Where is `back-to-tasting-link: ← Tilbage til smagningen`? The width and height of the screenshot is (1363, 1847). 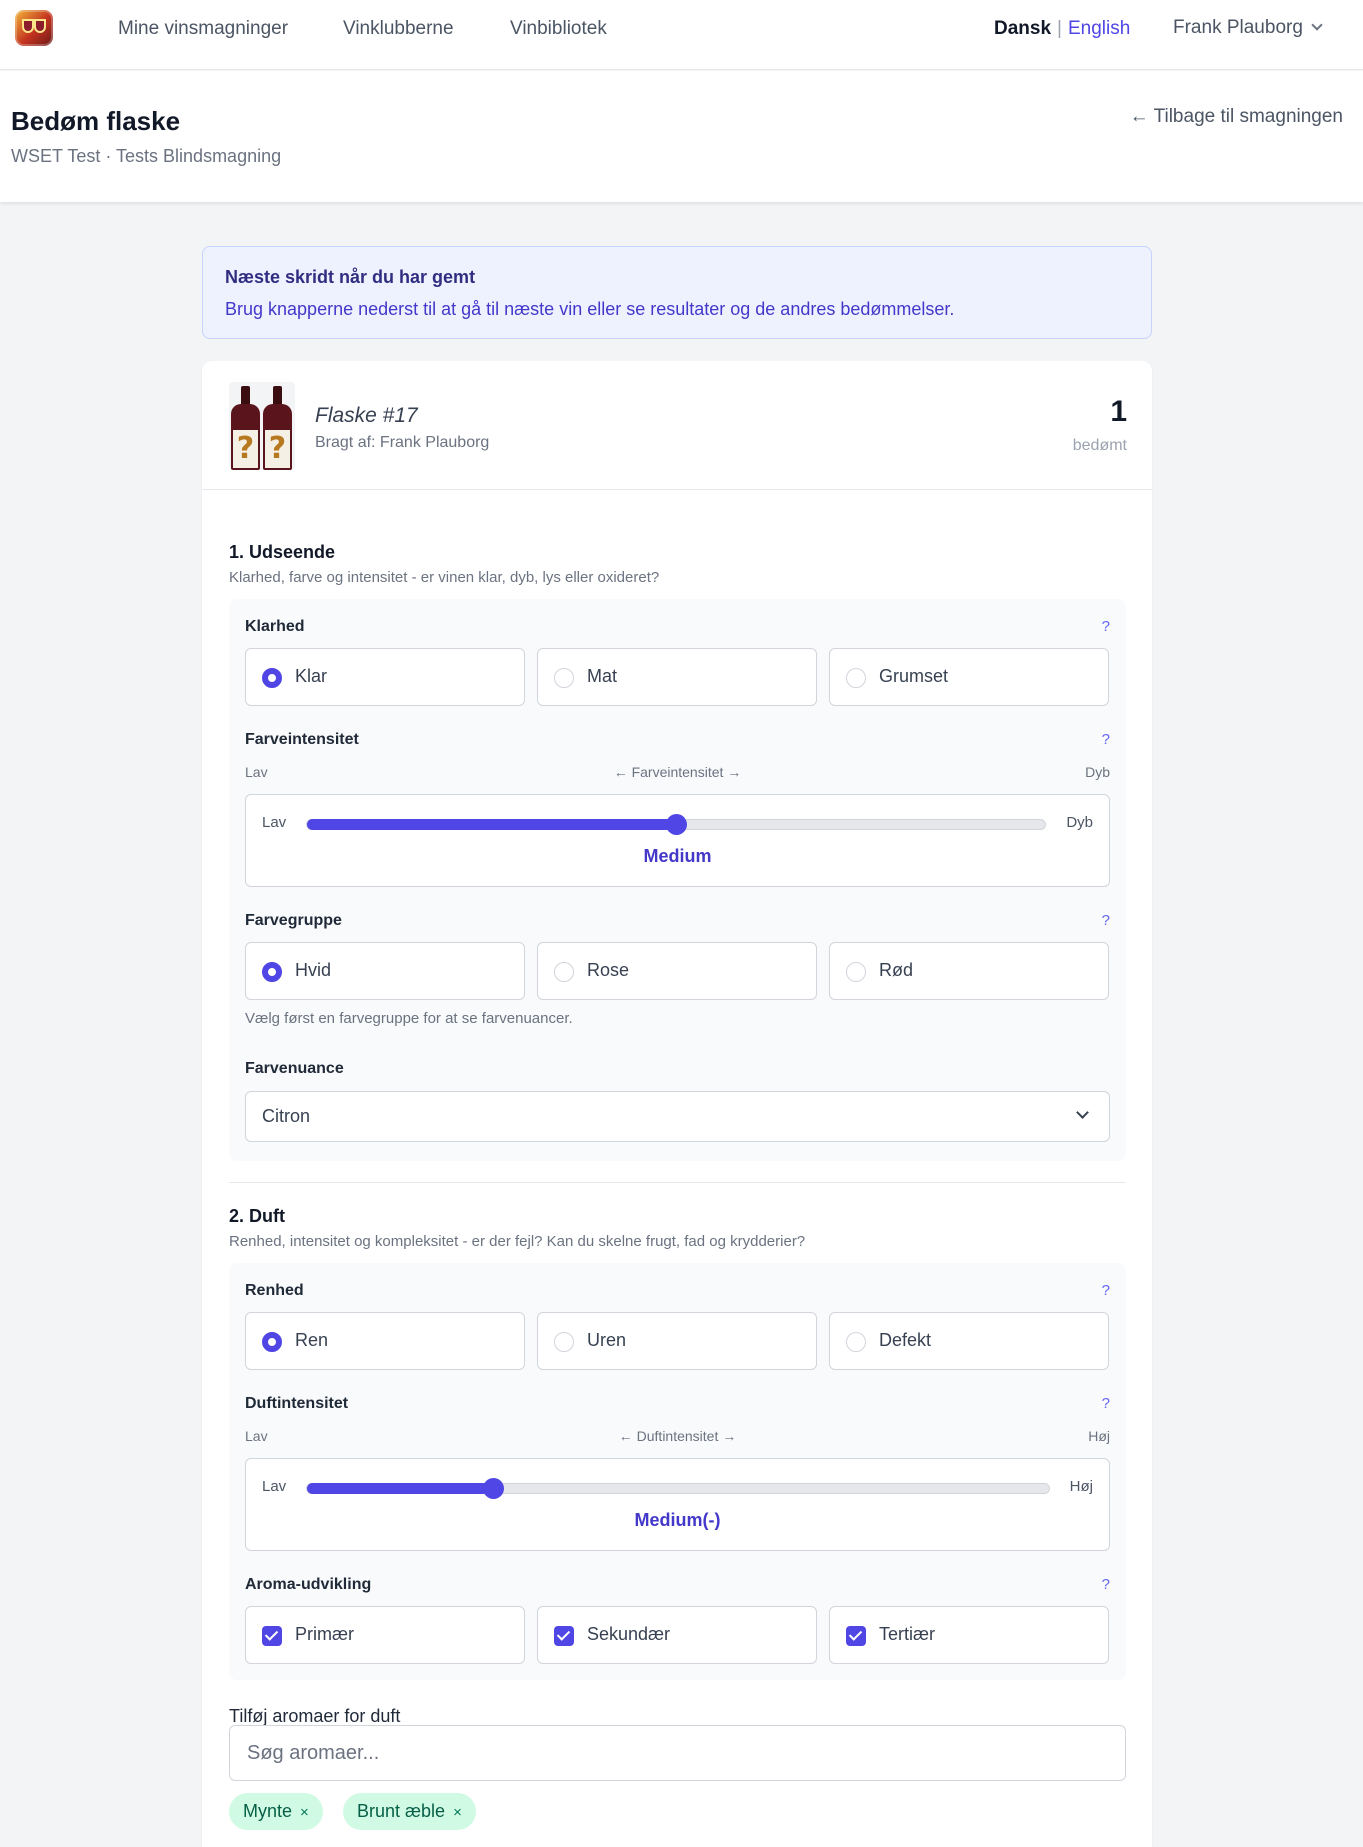 back-to-tasting-link: ← Tilbage til smagningen is located at coordinates (1236, 117).